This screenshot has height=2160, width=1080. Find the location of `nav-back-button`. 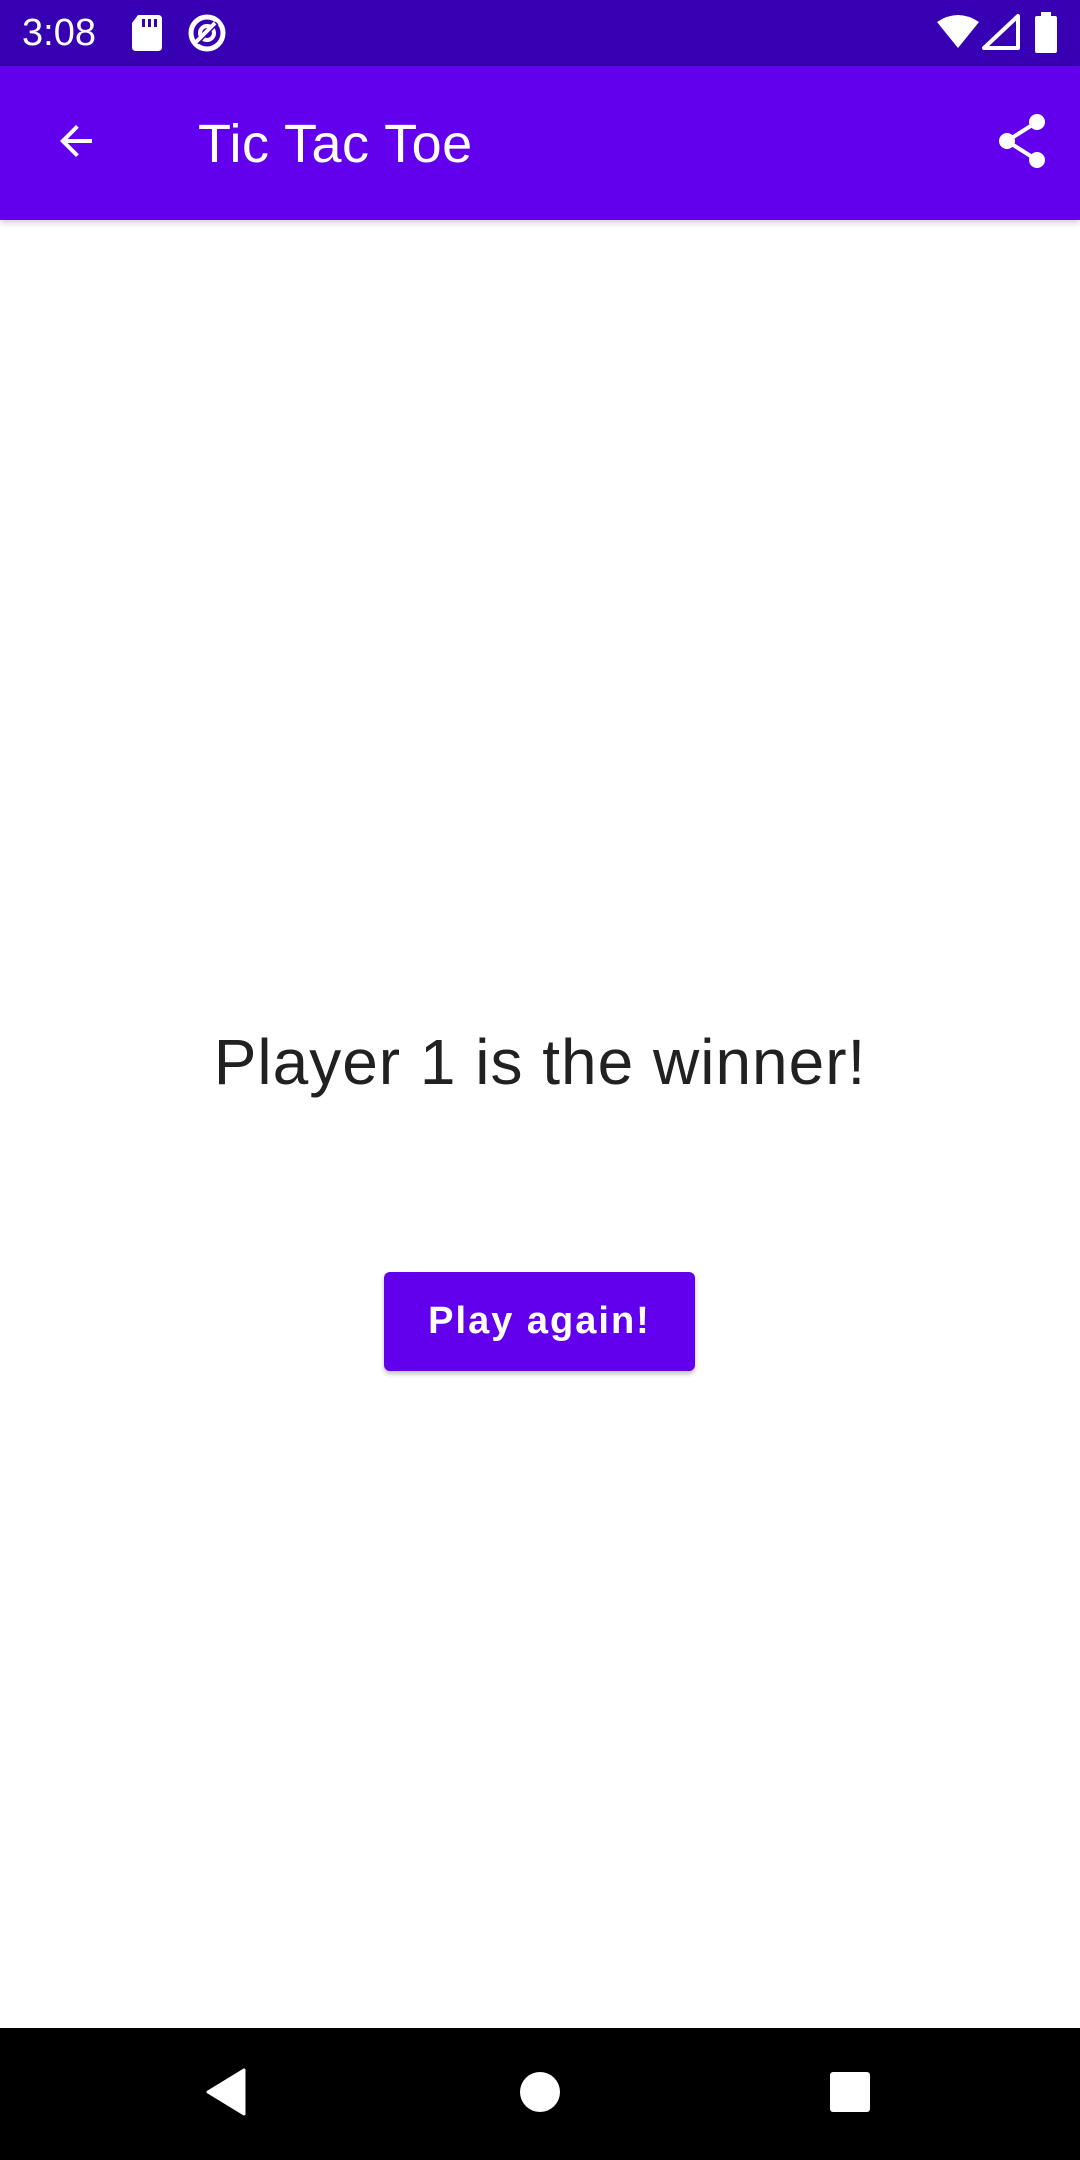

nav-back-button is located at coordinates (226, 2094).